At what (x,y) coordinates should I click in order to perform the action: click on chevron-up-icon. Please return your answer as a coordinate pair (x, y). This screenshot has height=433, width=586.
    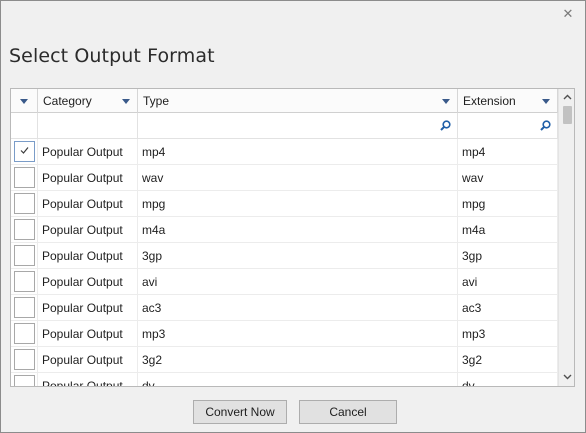
    Looking at the image, I should click on (567, 97).